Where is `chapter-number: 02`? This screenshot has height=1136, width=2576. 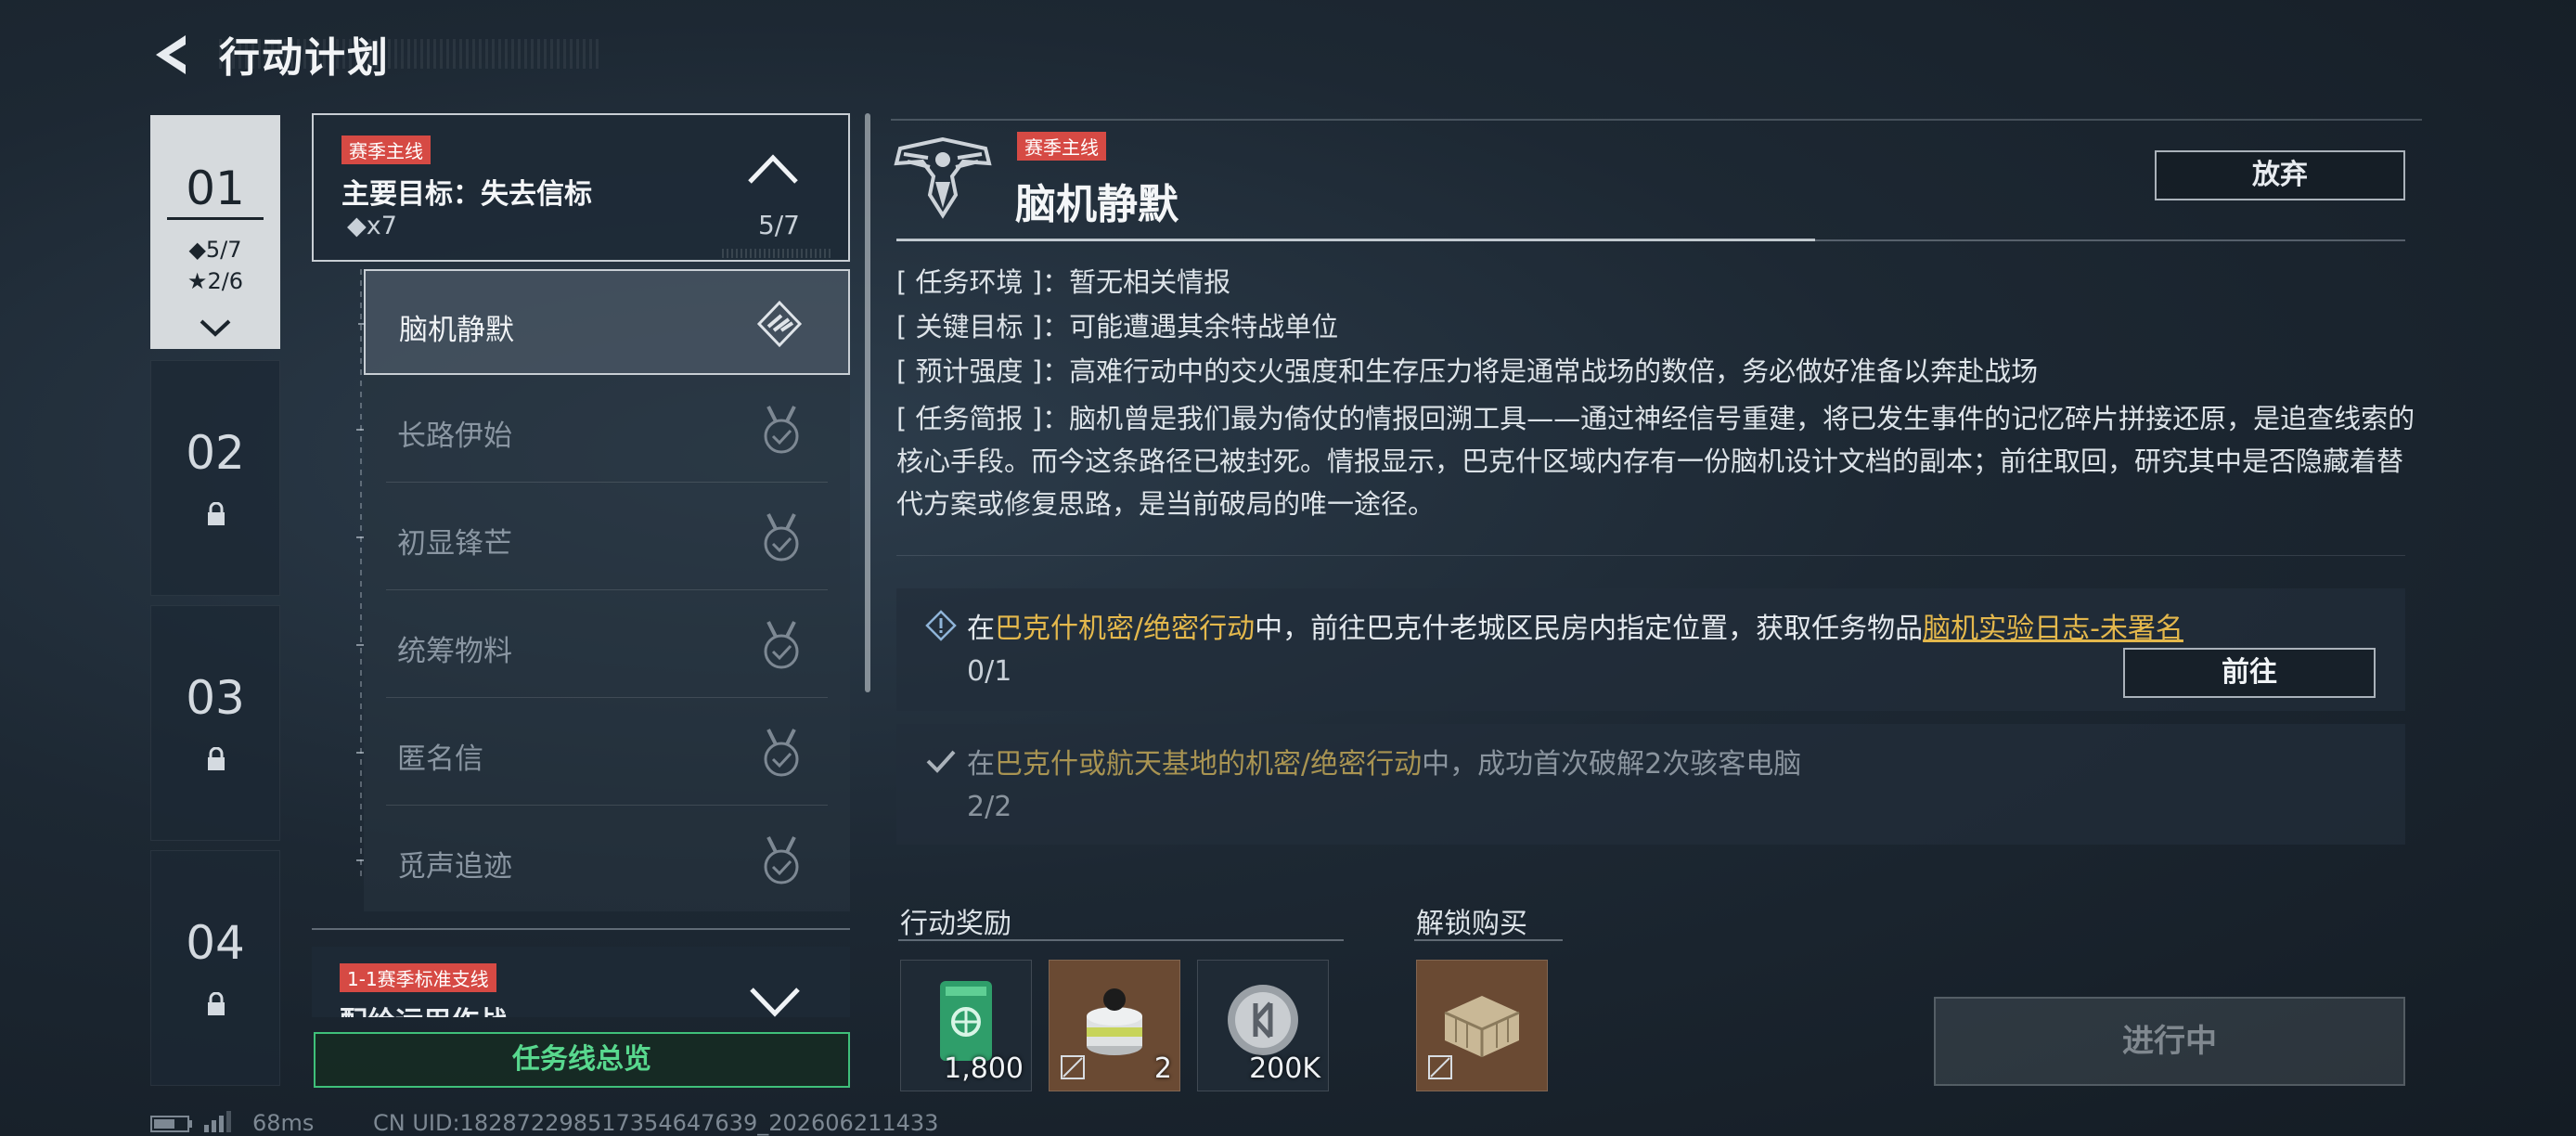 chapter-number: 02 is located at coordinates (215, 453).